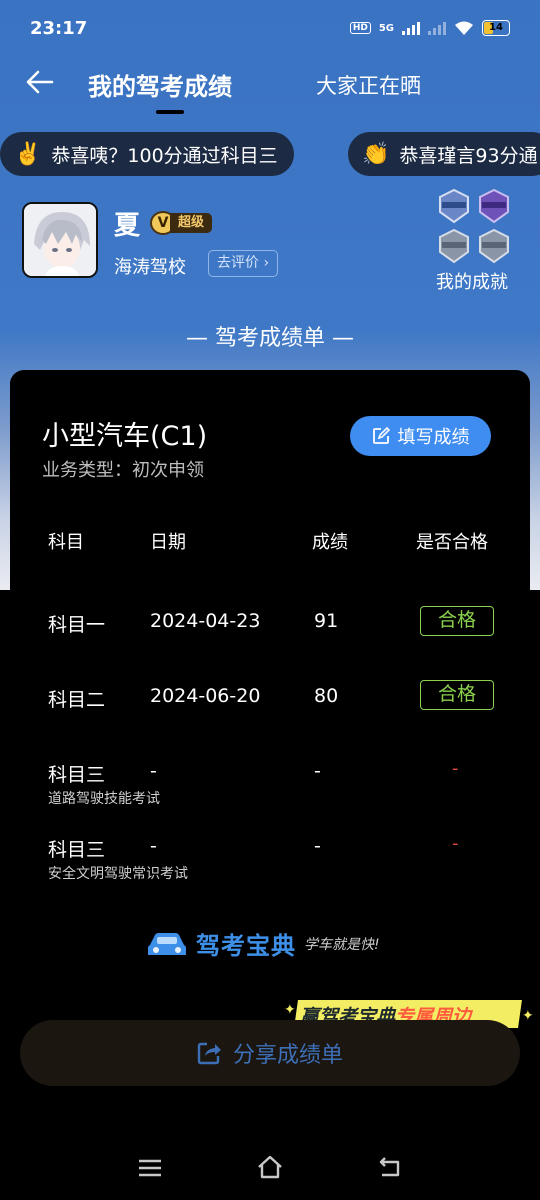 Image resolution: width=540 pixels, height=1200 pixels. What do you see at coordinates (150, 267) in the screenshot?
I see `driving-school-name: 海涛驾校` at bounding box center [150, 267].